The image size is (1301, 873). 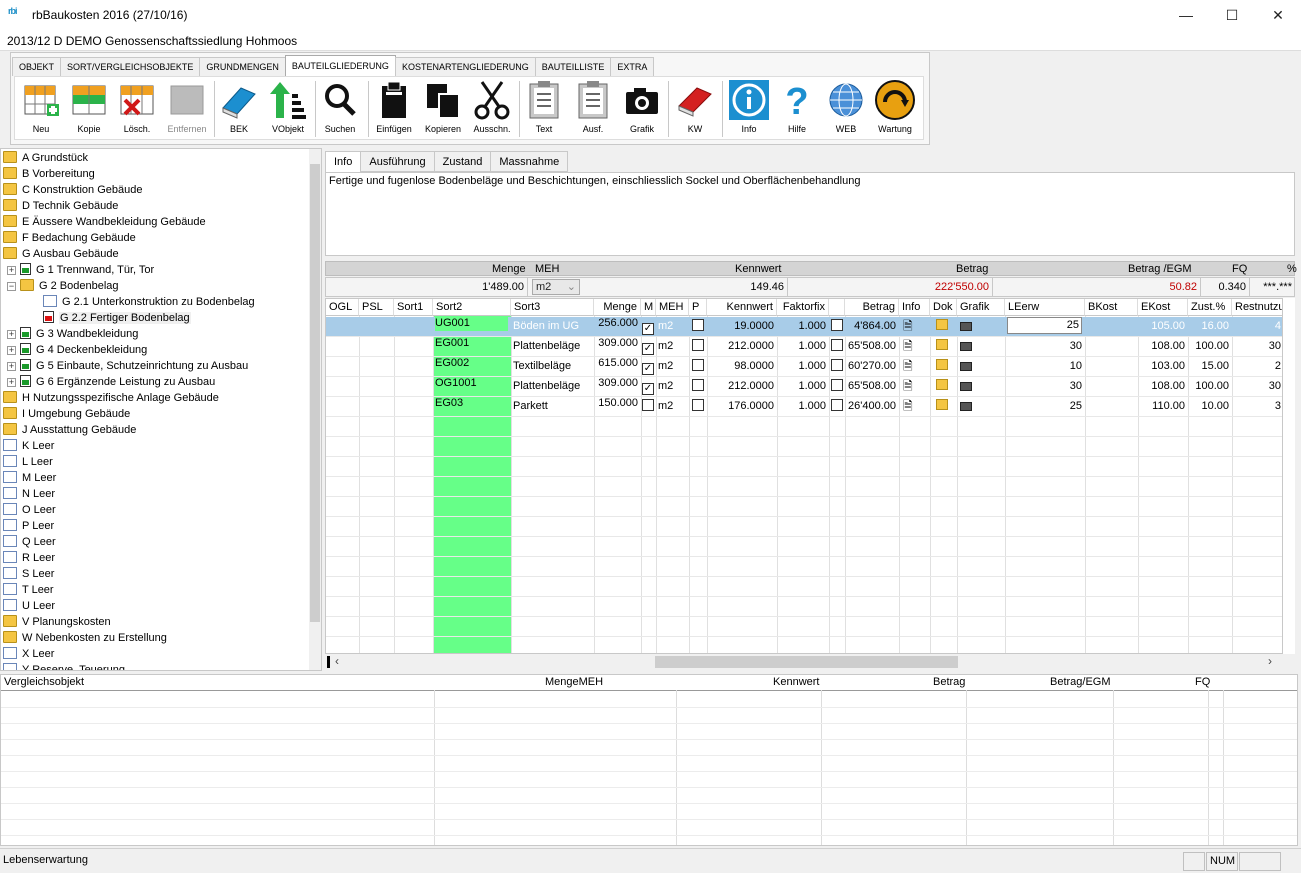 I want to click on grid-cell-kennwert: 98.0000, so click(x=741, y=366).